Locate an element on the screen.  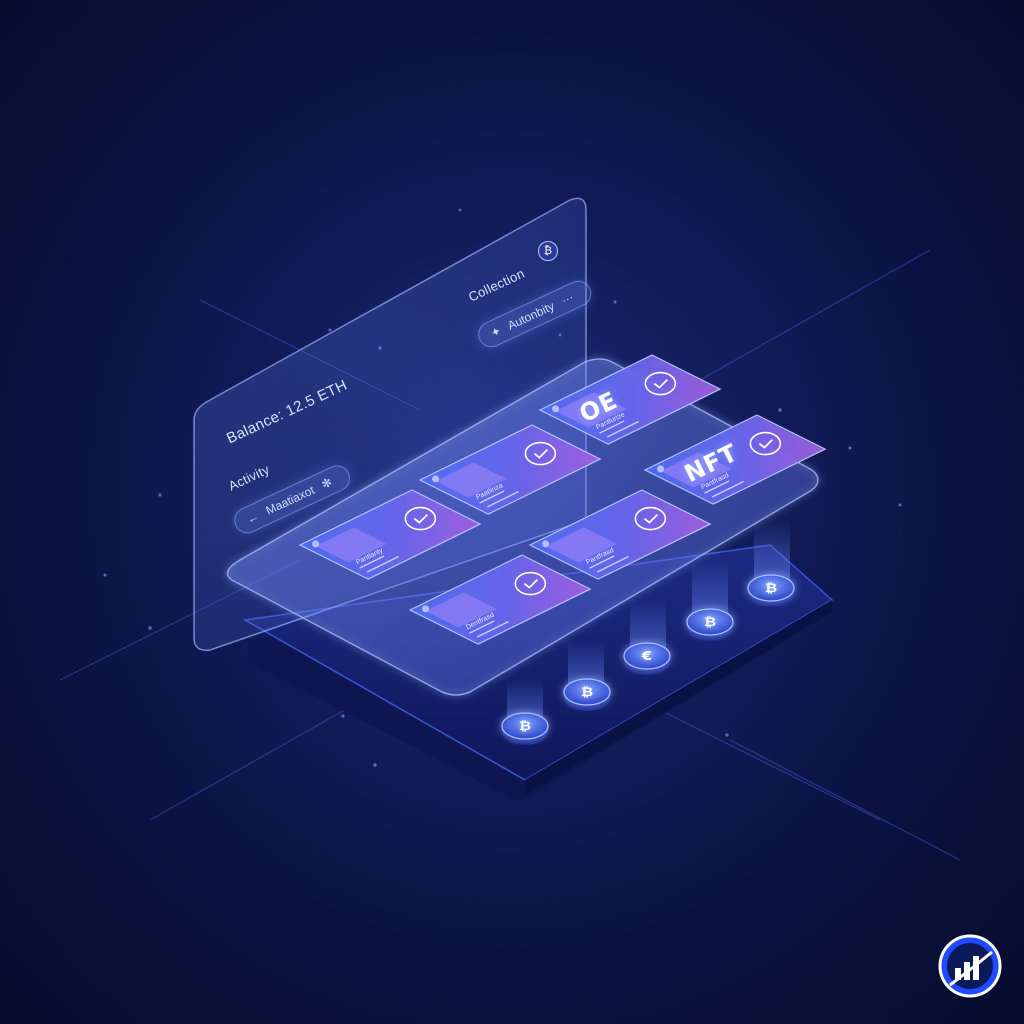
arrow-left-icon: ← is located at coordinates (253, 517).